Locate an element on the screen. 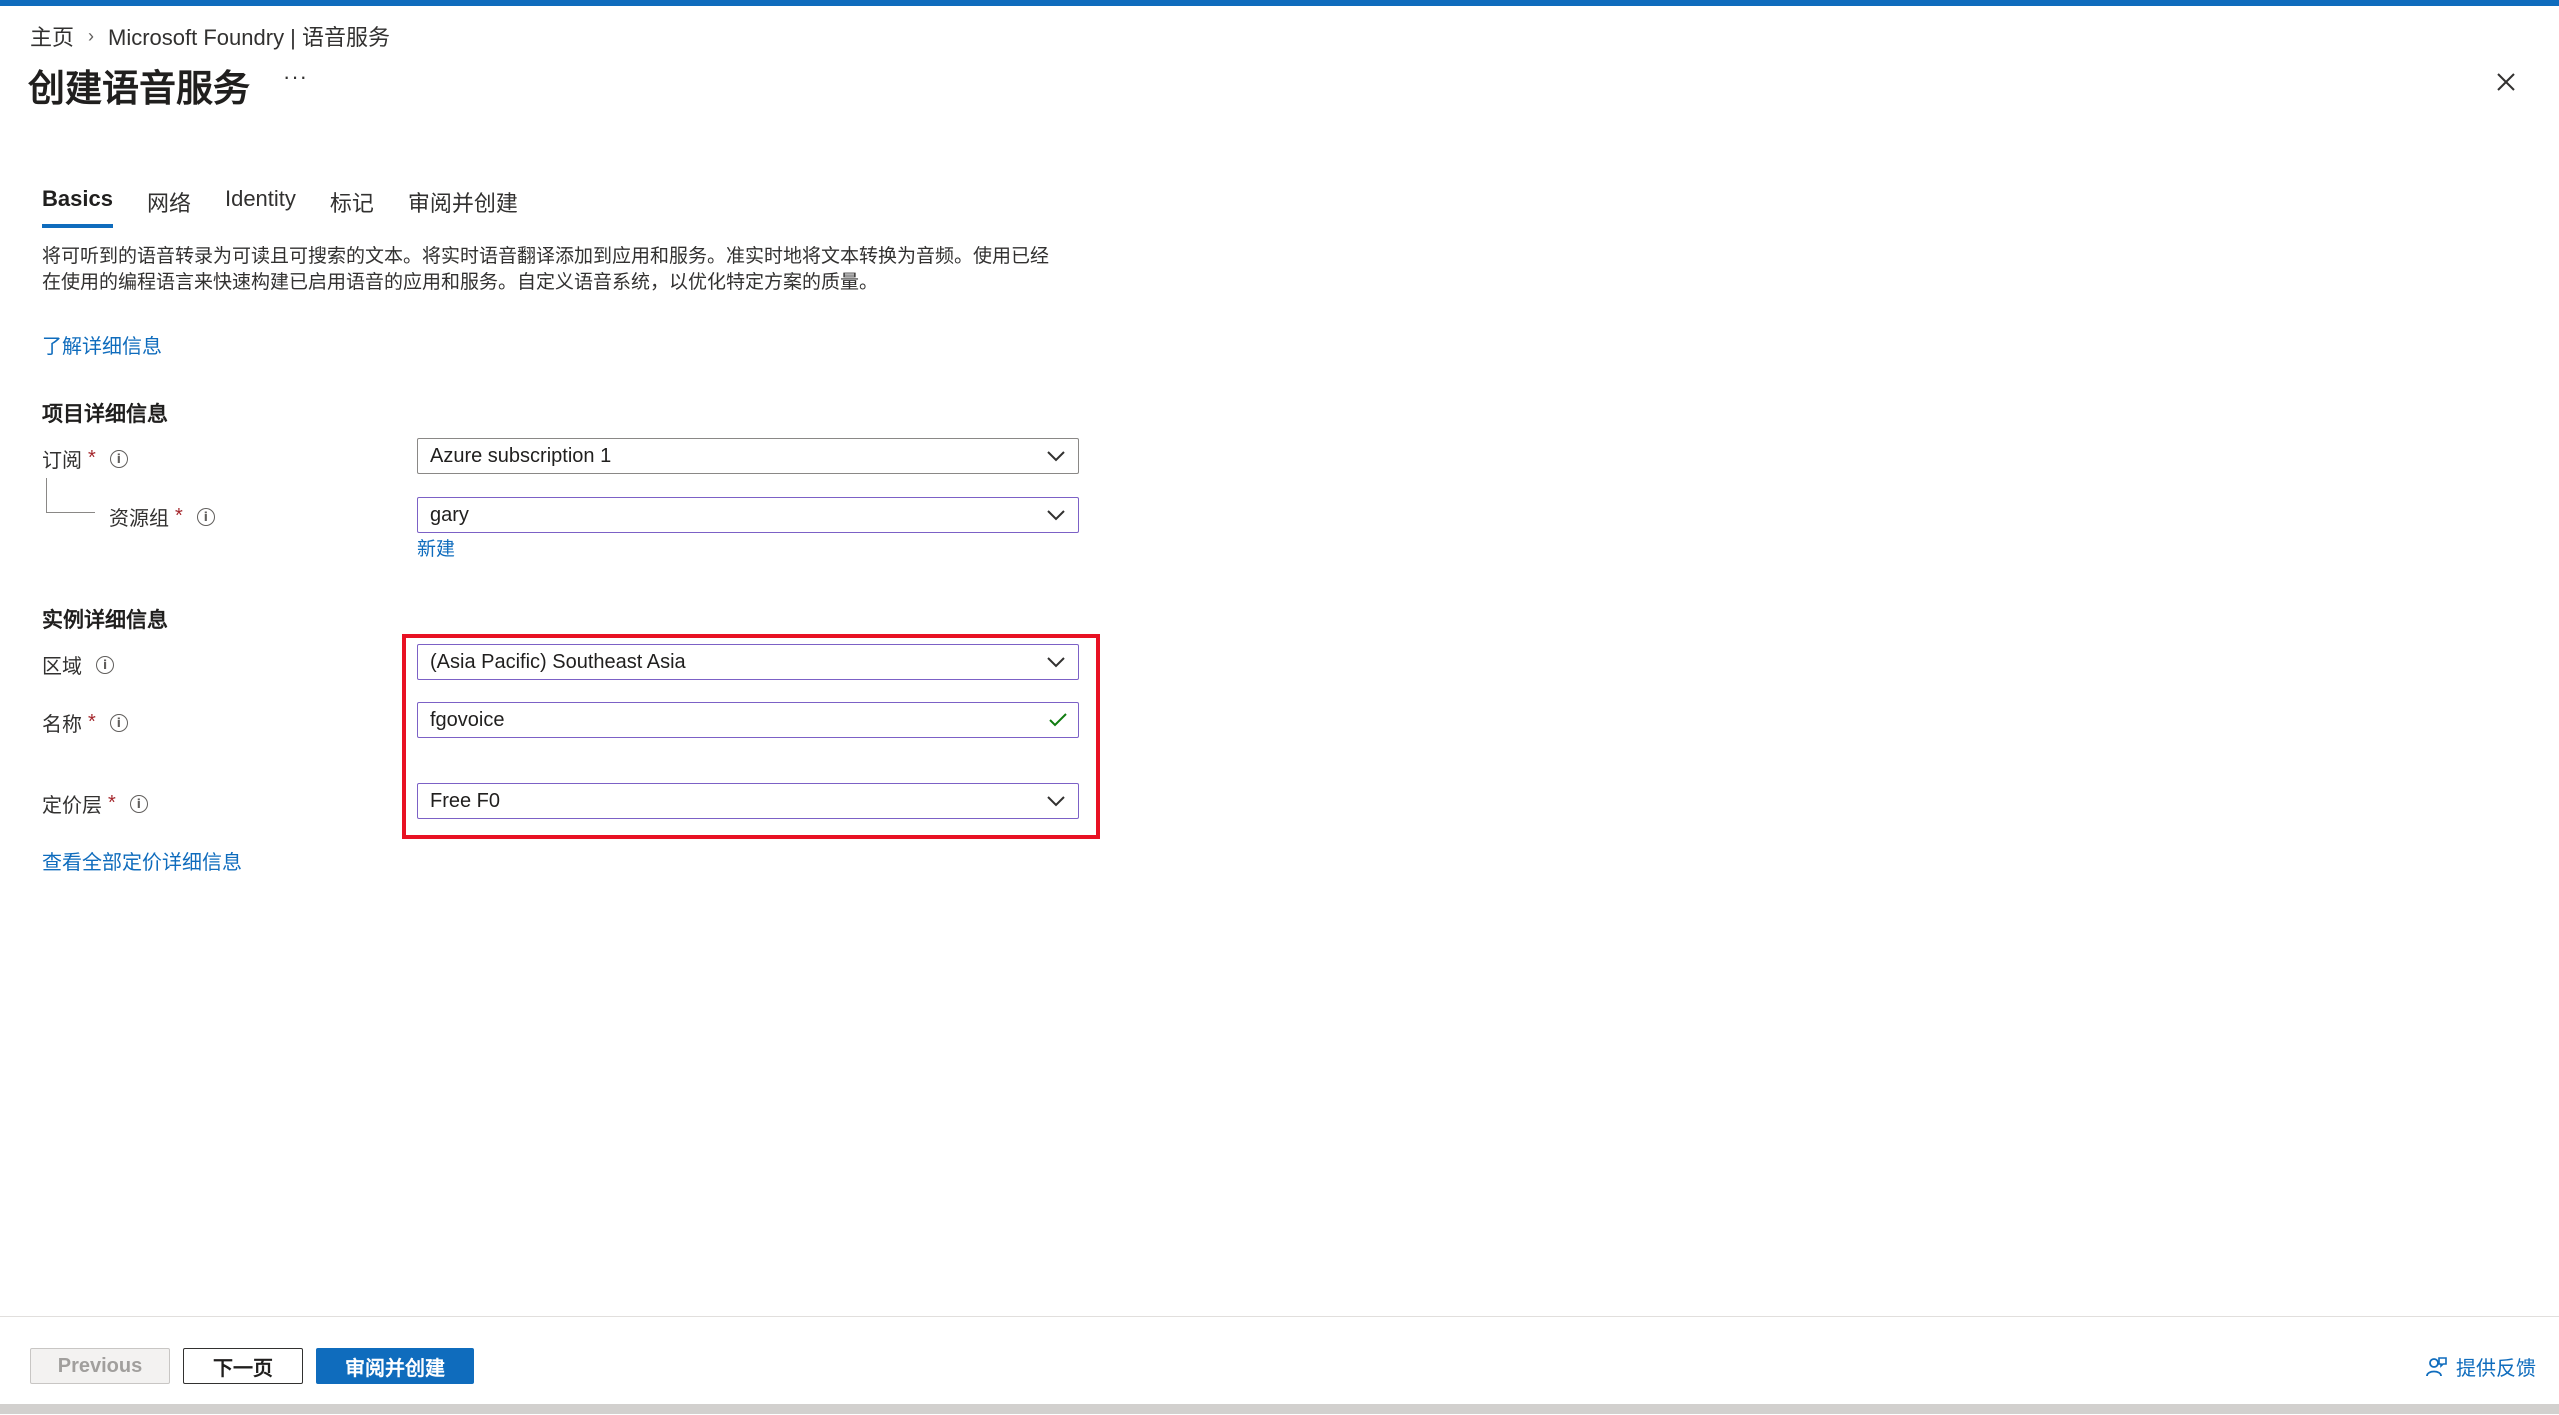 The width and height of the screenshot is (2559, 1415). top-accent-bar is located at coordinates (1279, 3).